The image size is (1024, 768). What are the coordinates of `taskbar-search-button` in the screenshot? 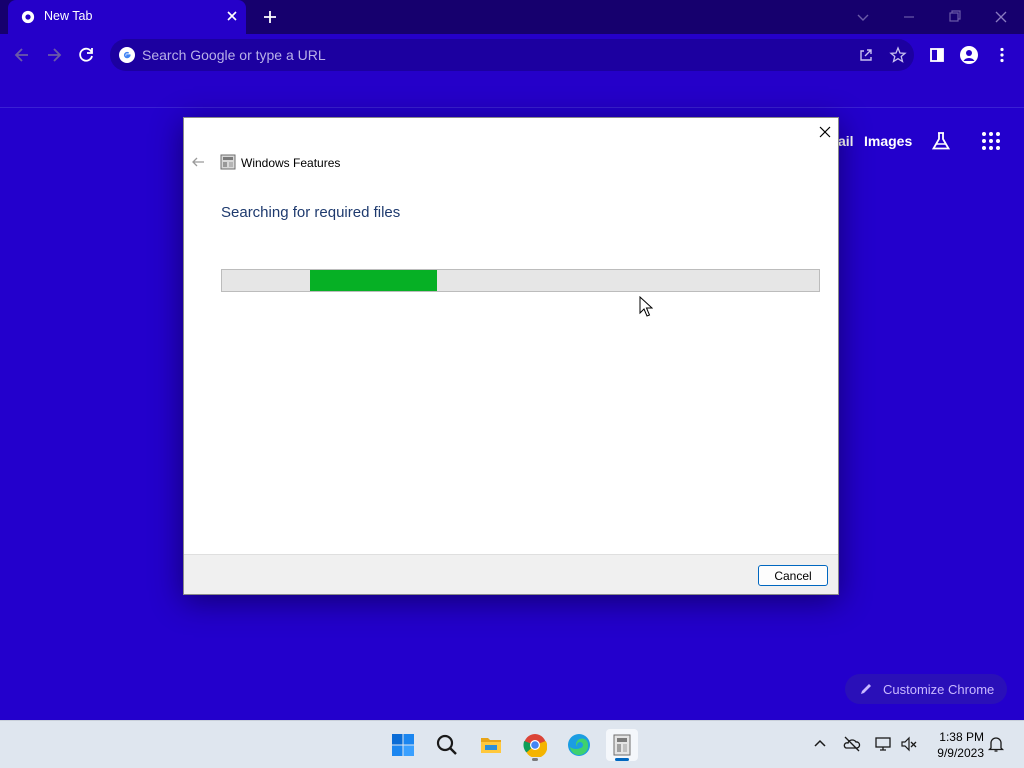 It's located at (447, 745).